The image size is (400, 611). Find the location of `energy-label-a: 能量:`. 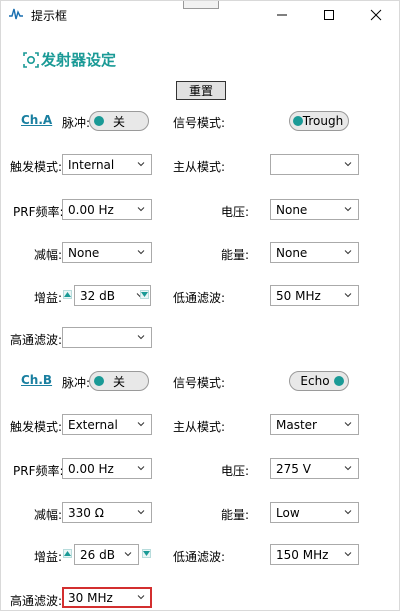

energy-label-a: 能量: is located at coordinates (235, 255).